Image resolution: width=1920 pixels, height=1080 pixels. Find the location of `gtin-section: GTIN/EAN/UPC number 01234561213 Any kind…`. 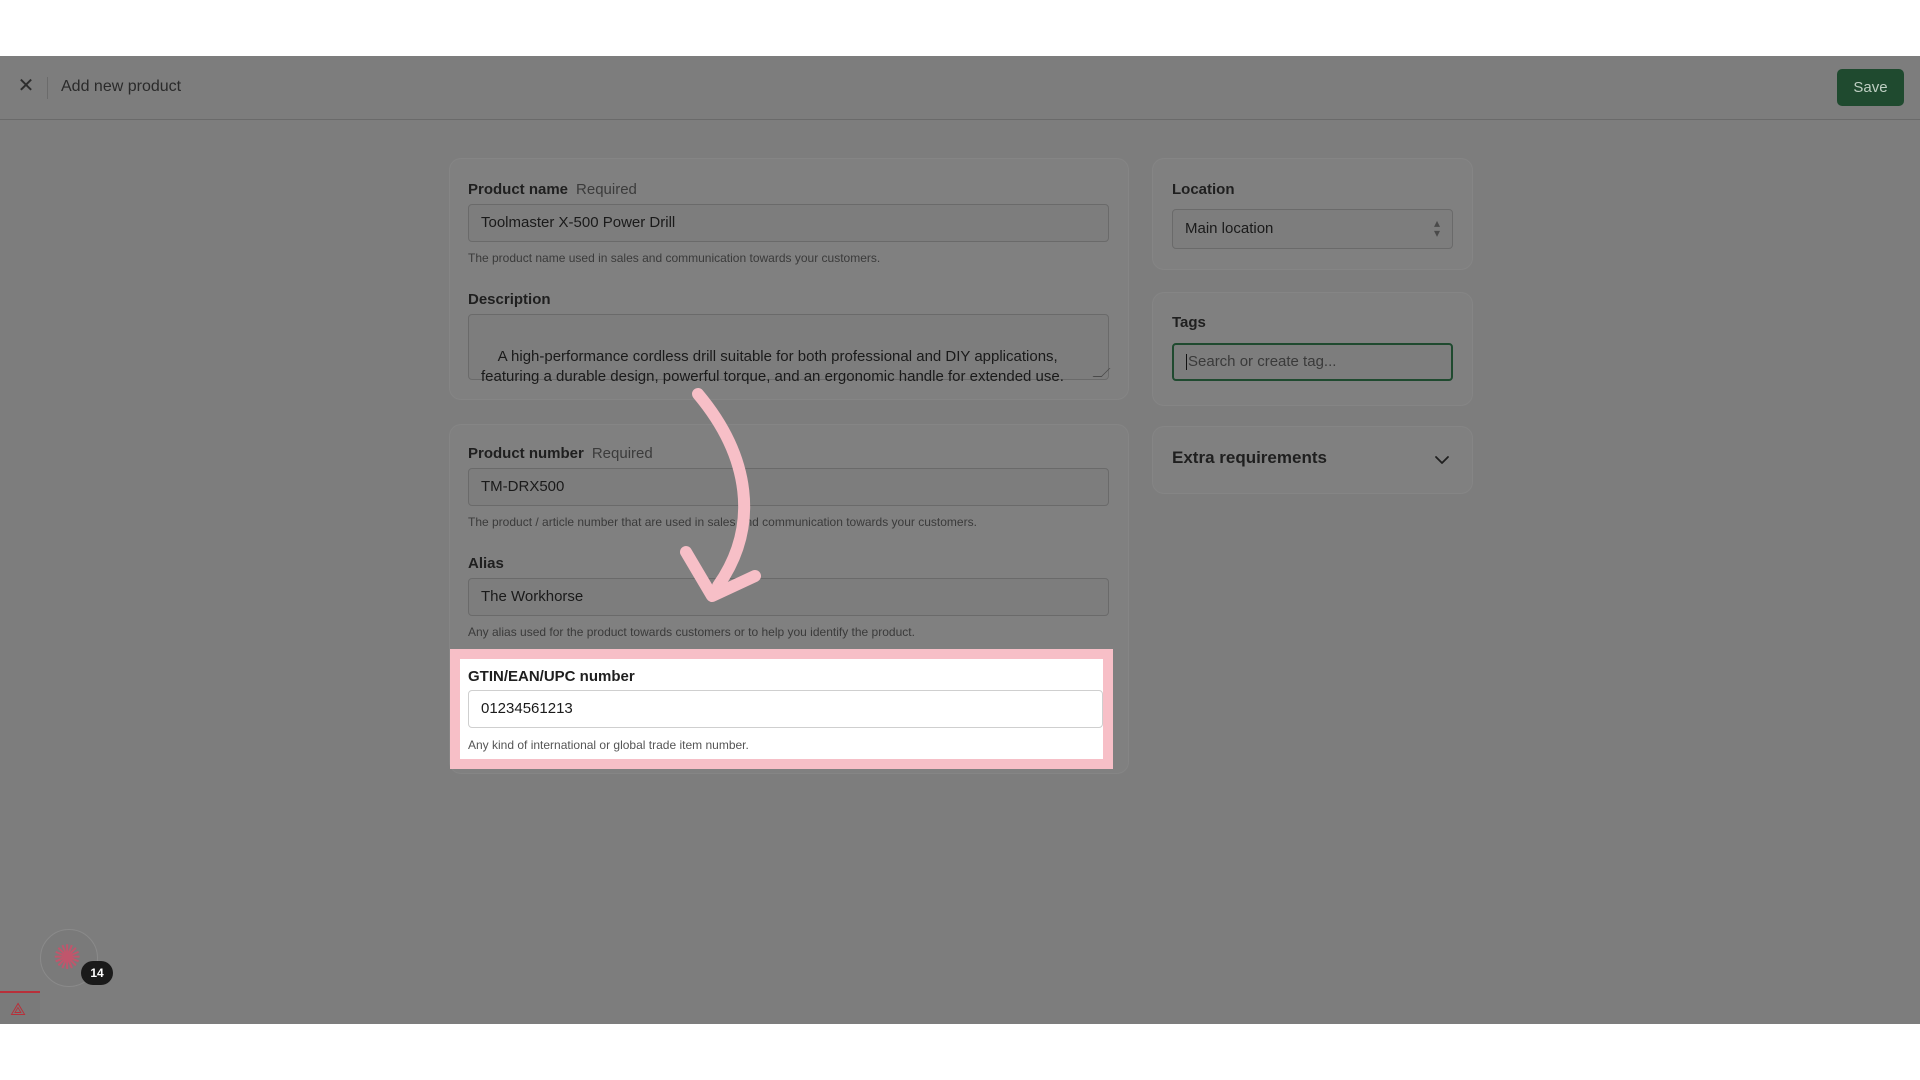

gtin-section: GTIN/EAN/UPC number 01234561213 Any kind… is located at coordinates (781, 709).